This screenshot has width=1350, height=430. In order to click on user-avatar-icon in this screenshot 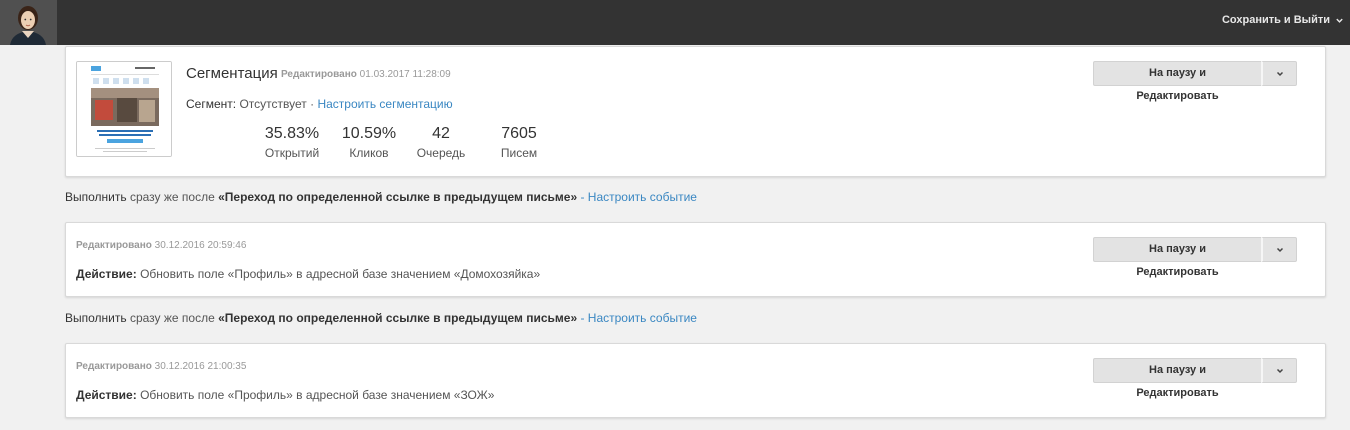, I will do `click(28, 22)`.